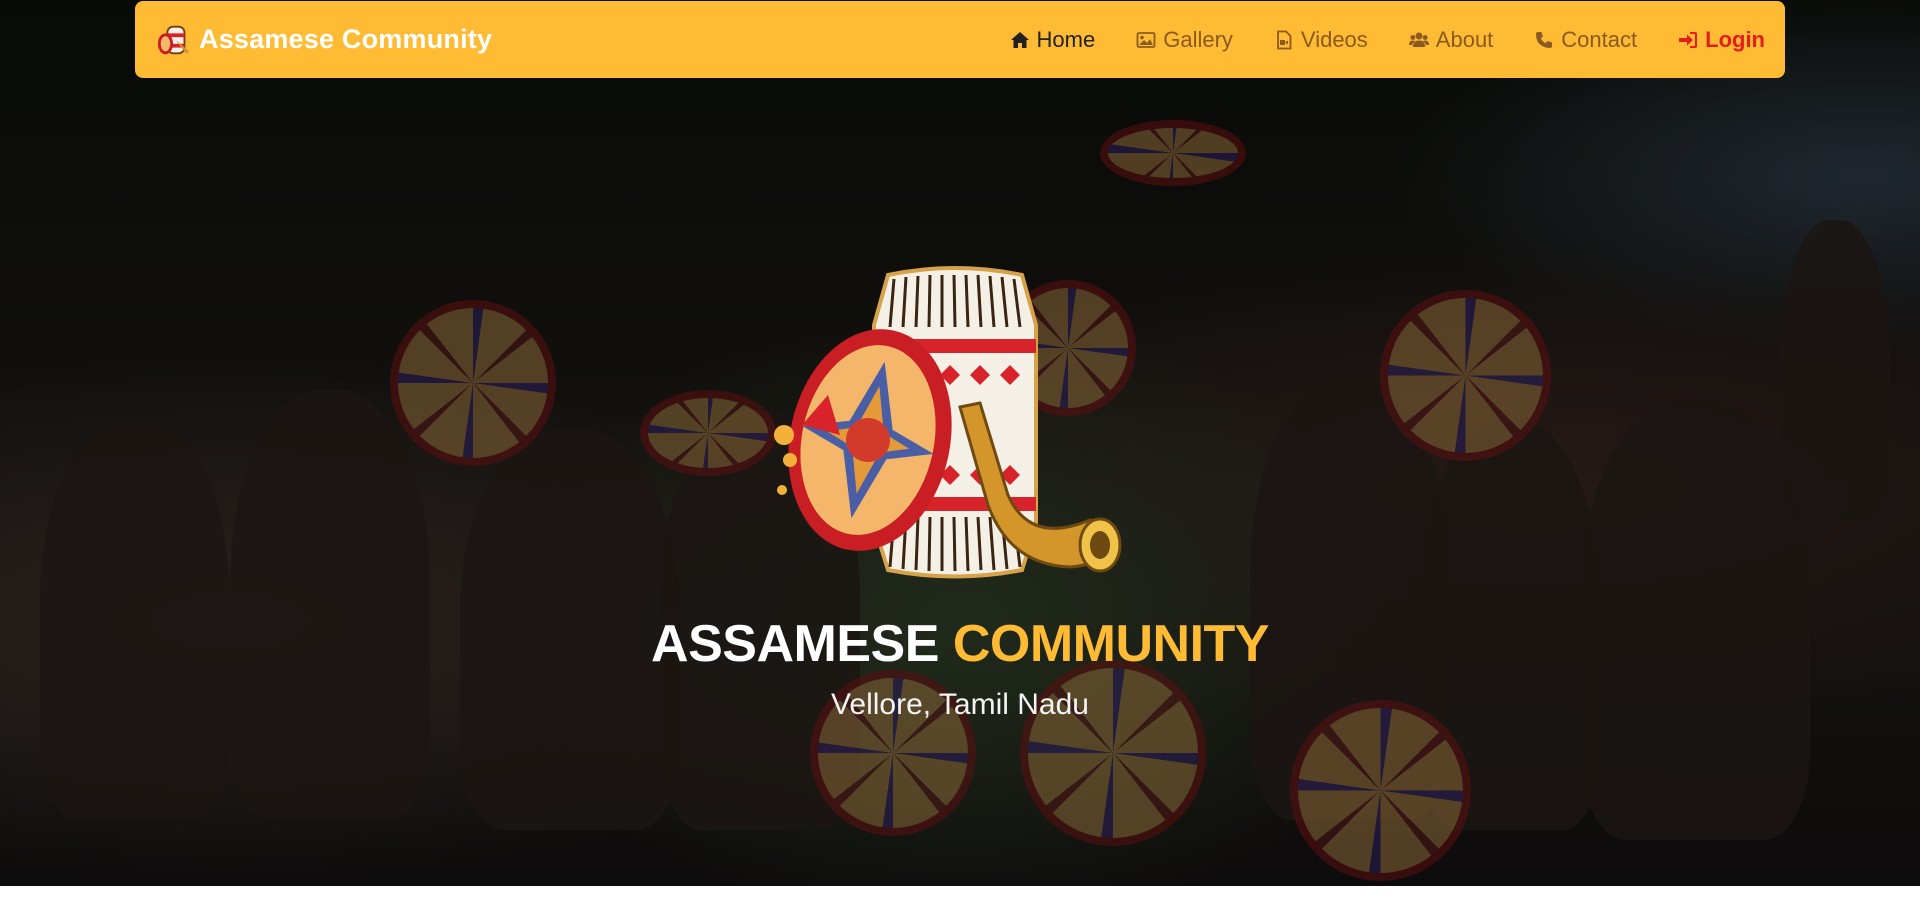  I want to click on nav-home: Home, so click(1053, 39).